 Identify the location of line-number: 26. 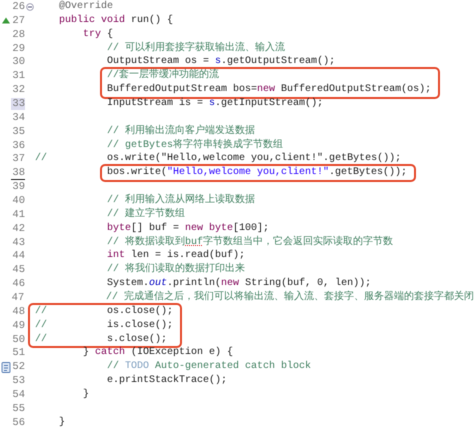
(18, 6).